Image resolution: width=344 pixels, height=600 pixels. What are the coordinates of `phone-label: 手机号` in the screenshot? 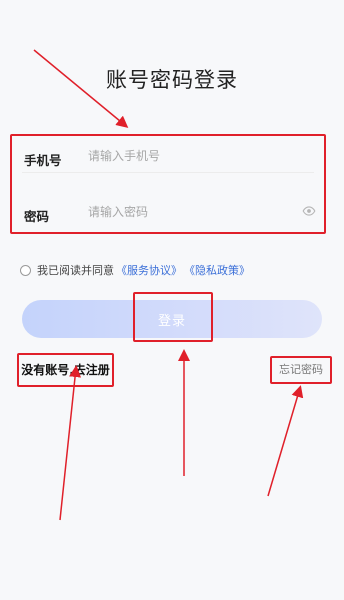 It's located at (43, 160).